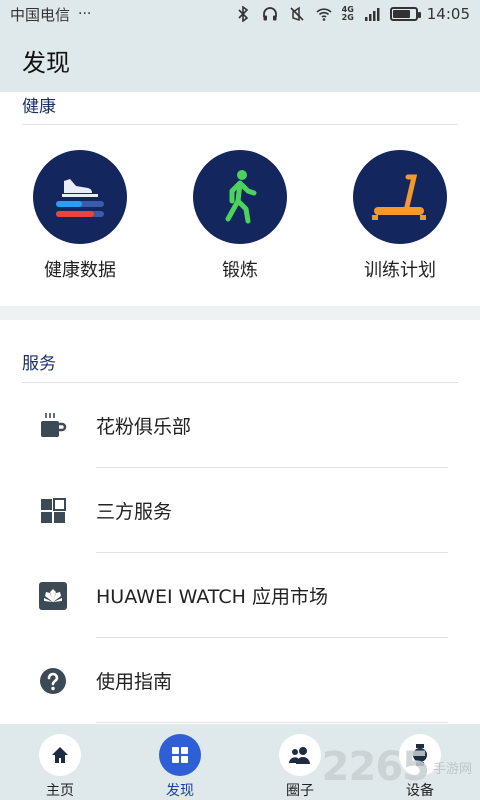 The width and height of the screenshot is (480, 800). What do you see at coordinates (180, 791) in the screenshot?
I see `tab-label: 发现` at bounding box center [180, 791].